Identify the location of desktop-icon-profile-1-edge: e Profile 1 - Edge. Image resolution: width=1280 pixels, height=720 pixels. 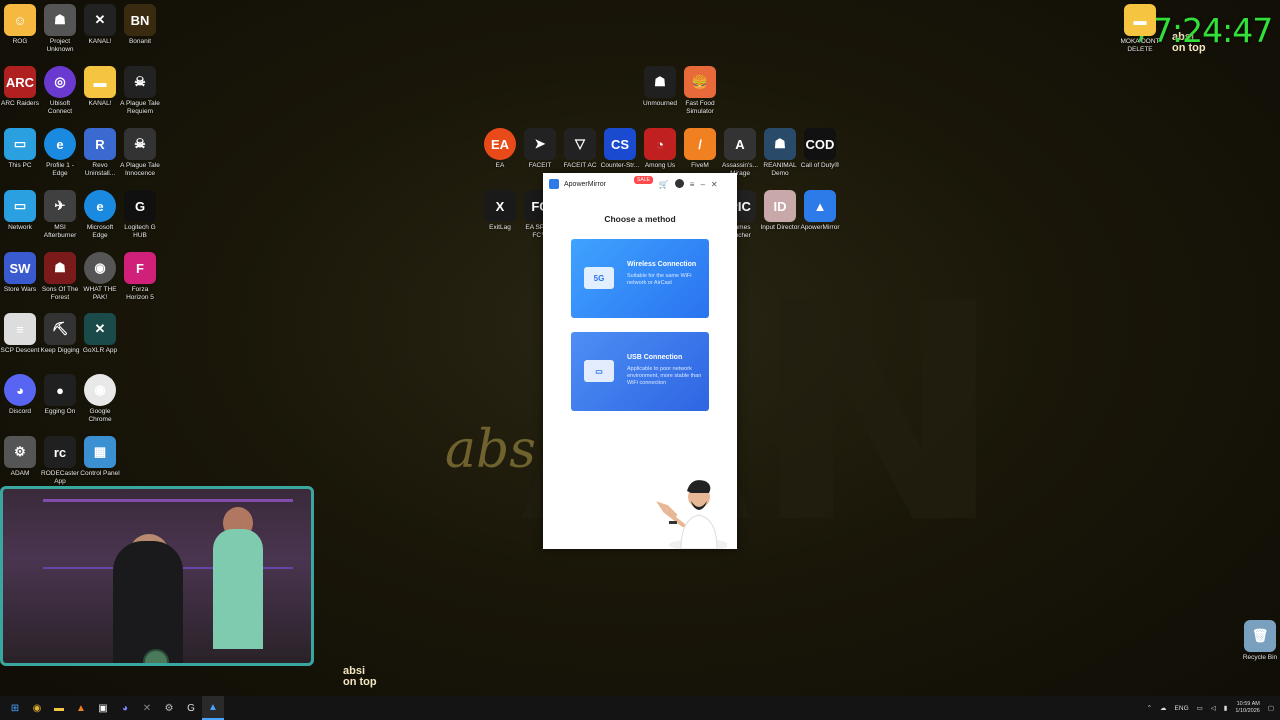
(60, 152).